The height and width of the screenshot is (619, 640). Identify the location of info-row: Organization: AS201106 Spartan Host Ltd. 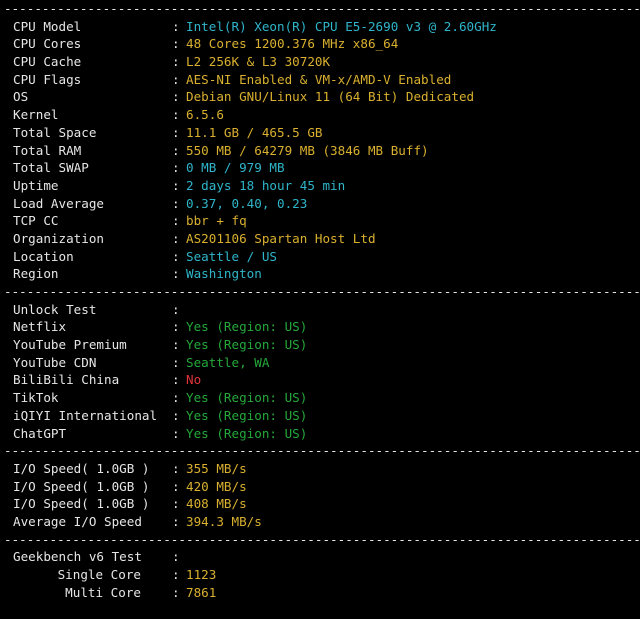
(320, 239).